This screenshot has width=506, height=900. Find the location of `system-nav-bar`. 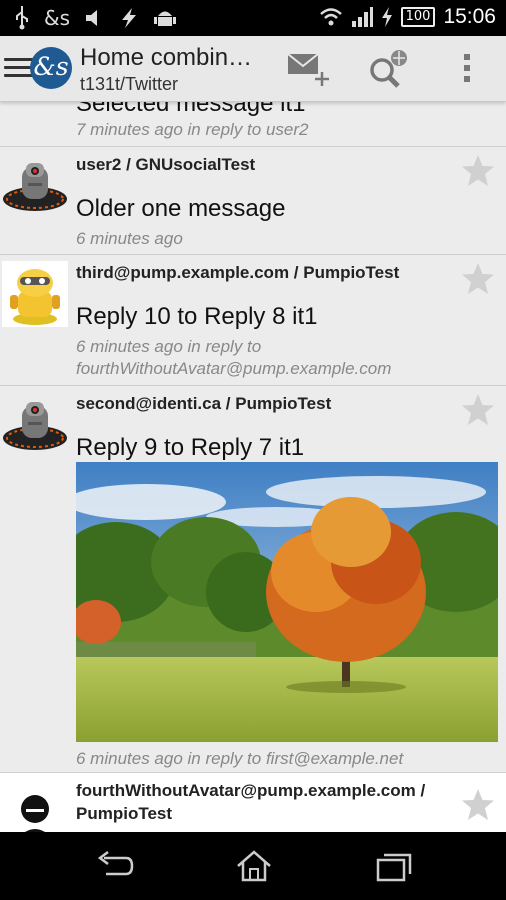

system-nav-bar is located at coordinates (253, 866).